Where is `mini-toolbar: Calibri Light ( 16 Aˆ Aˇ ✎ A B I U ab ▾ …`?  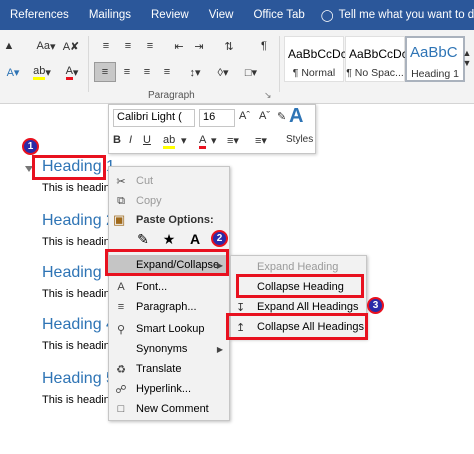 mini-toolbar: Calibri Light ( 16 Aˆ Aˇ ✎ A B I U ab ▾ … is located at coordinates (212, 129).